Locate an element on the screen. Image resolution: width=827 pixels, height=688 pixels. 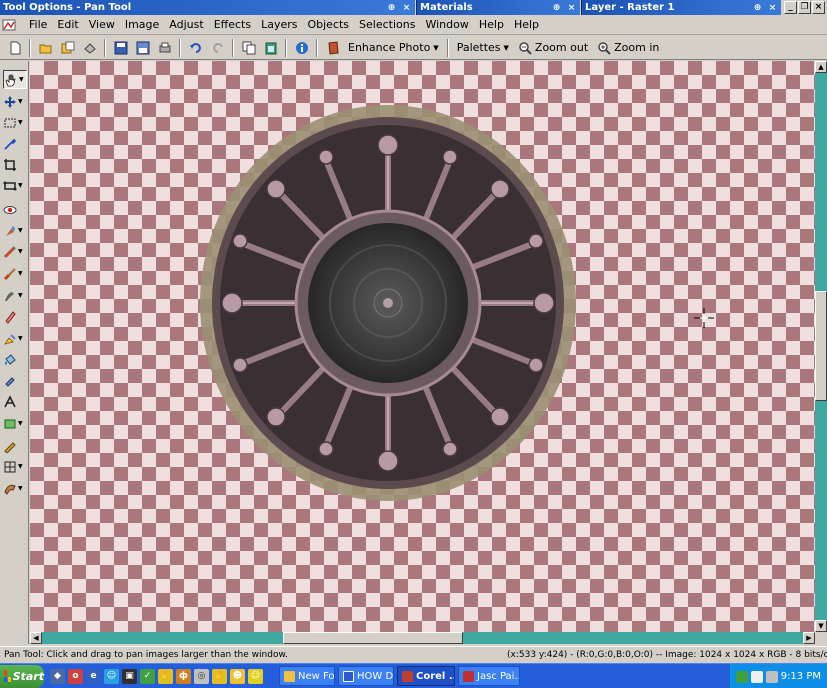
tray-status-icon is located at coordinates (741, 676).